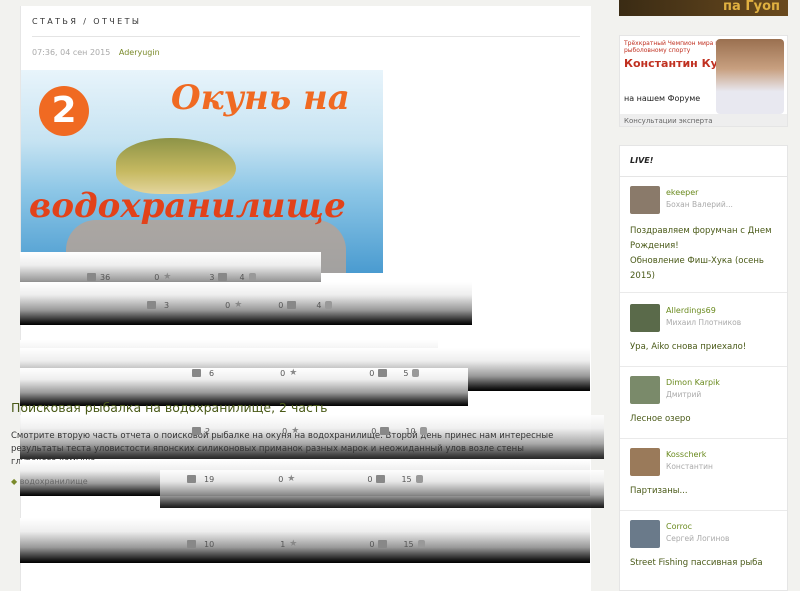  What do you see at coordinates (684, 394) in the screenshot?
I see `live-realname: Дмитрий` at bounding box center [684, 394].